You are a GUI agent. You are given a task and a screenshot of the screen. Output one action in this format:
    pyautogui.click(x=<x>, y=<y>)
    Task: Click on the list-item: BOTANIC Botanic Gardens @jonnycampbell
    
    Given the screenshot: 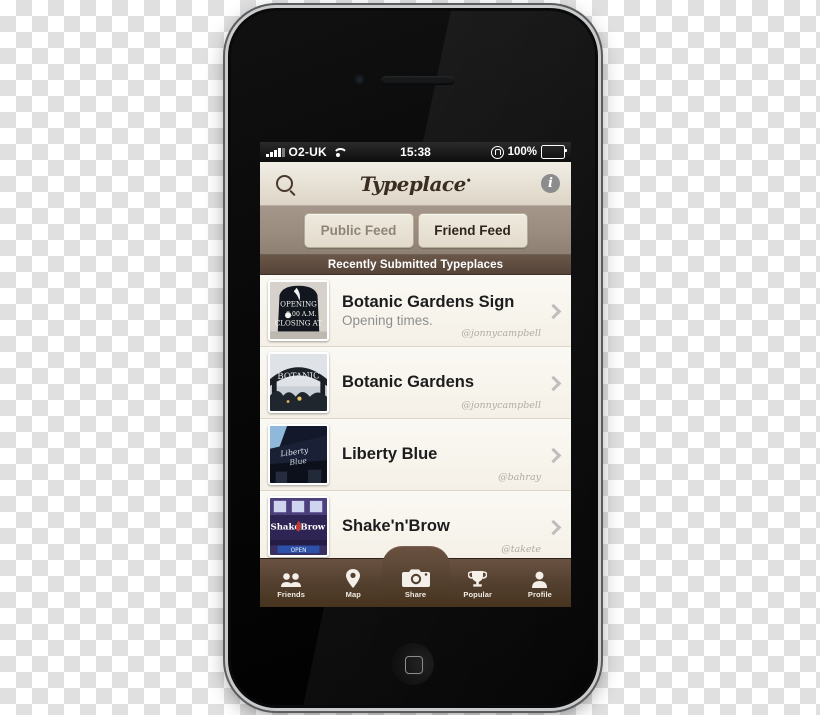 What is the action you would take?
    pyautogui.click(x=415, y=383)
    